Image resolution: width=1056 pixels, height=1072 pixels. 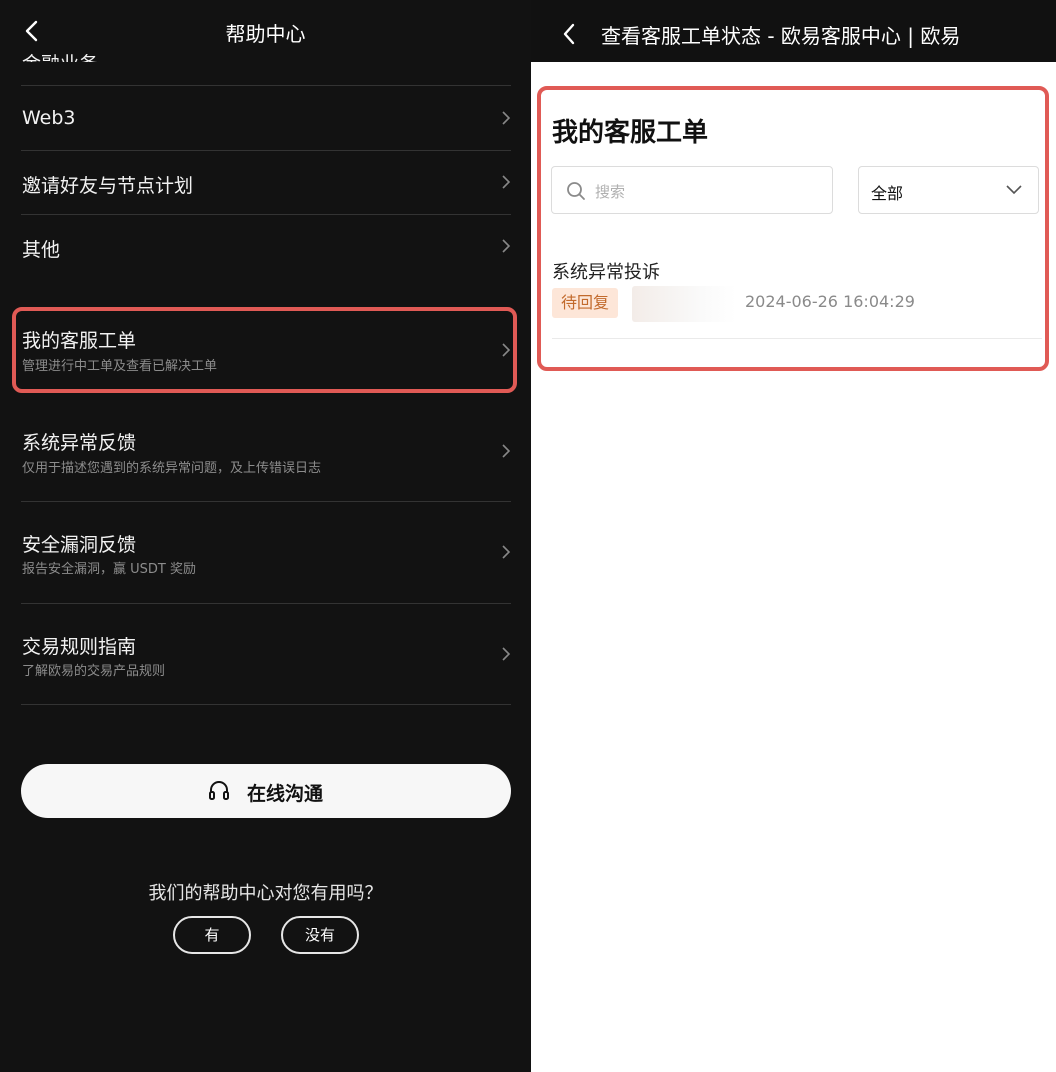 What do you see at coordinates (606, 272) in the screenshot?
I see `ticket-title: 系统异常投诉` at bounding box center [606, 272].